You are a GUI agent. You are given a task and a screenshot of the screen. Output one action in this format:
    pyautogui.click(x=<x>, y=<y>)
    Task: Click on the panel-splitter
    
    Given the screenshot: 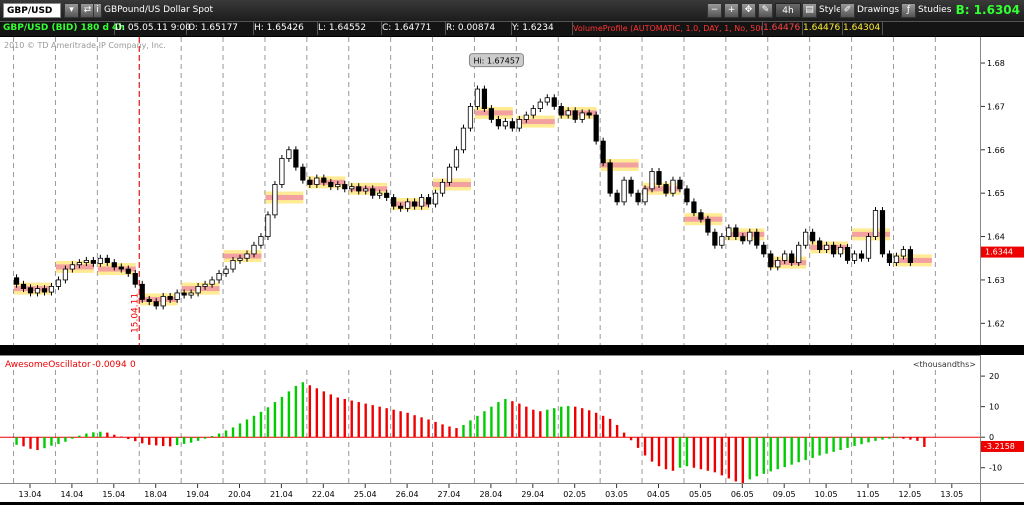 What is the action you would take?
    pyautogui.click(x=512, y=350)
    